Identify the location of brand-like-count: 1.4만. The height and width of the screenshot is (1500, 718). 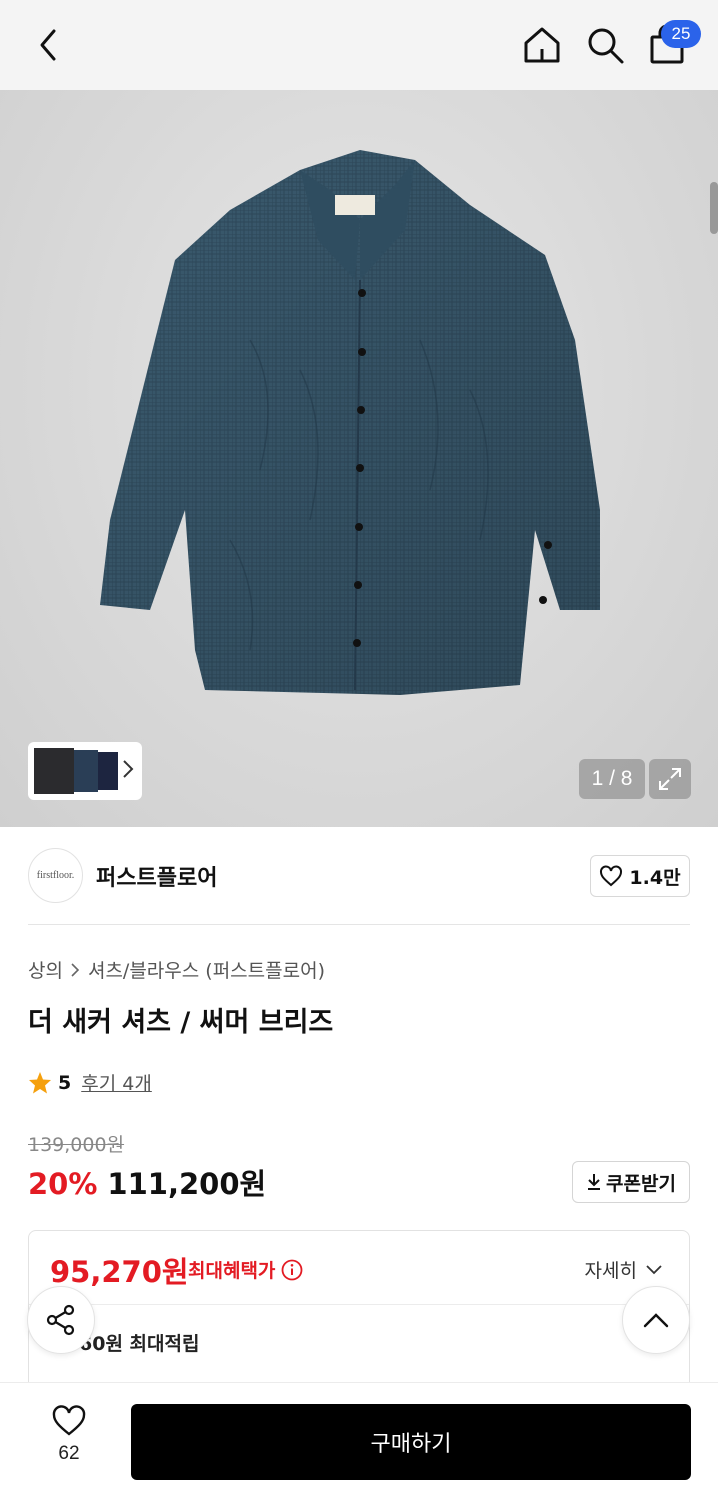
(655, 877).